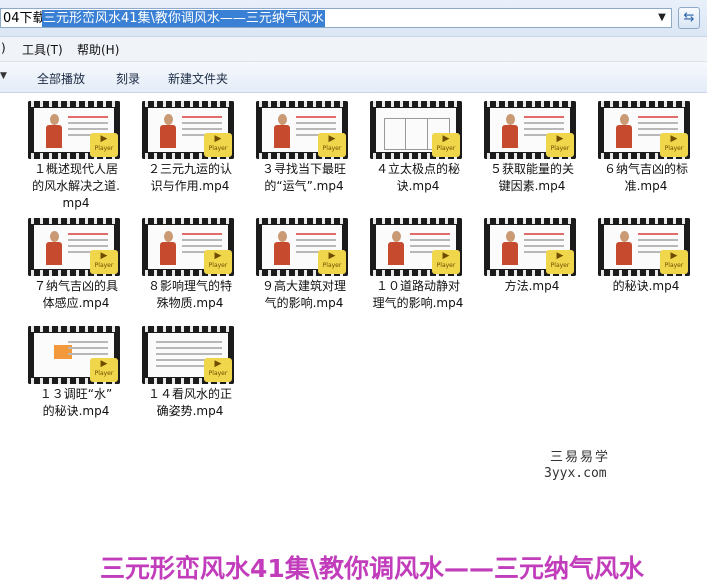  I want to click on address-bar: 04下载\ 三元形峦风水41集\教你调风水——三元纳气风水 ▼, so click(336, 18).